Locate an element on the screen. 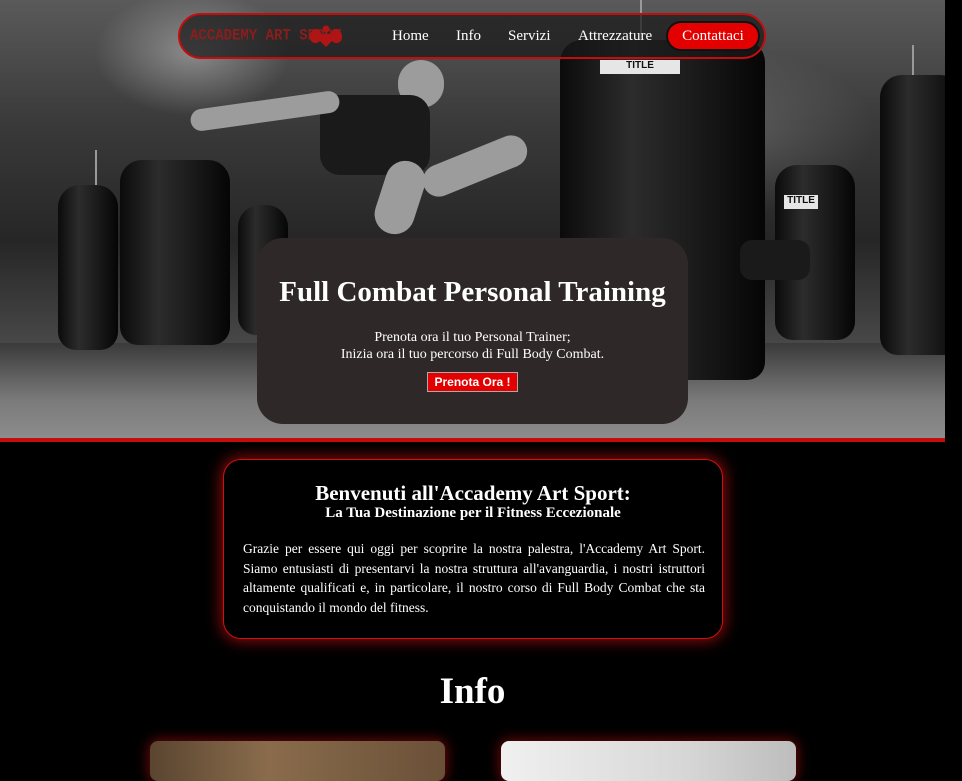 This screenshot has height=781, width=962. bag-chain is located at coordinates (96, 170).